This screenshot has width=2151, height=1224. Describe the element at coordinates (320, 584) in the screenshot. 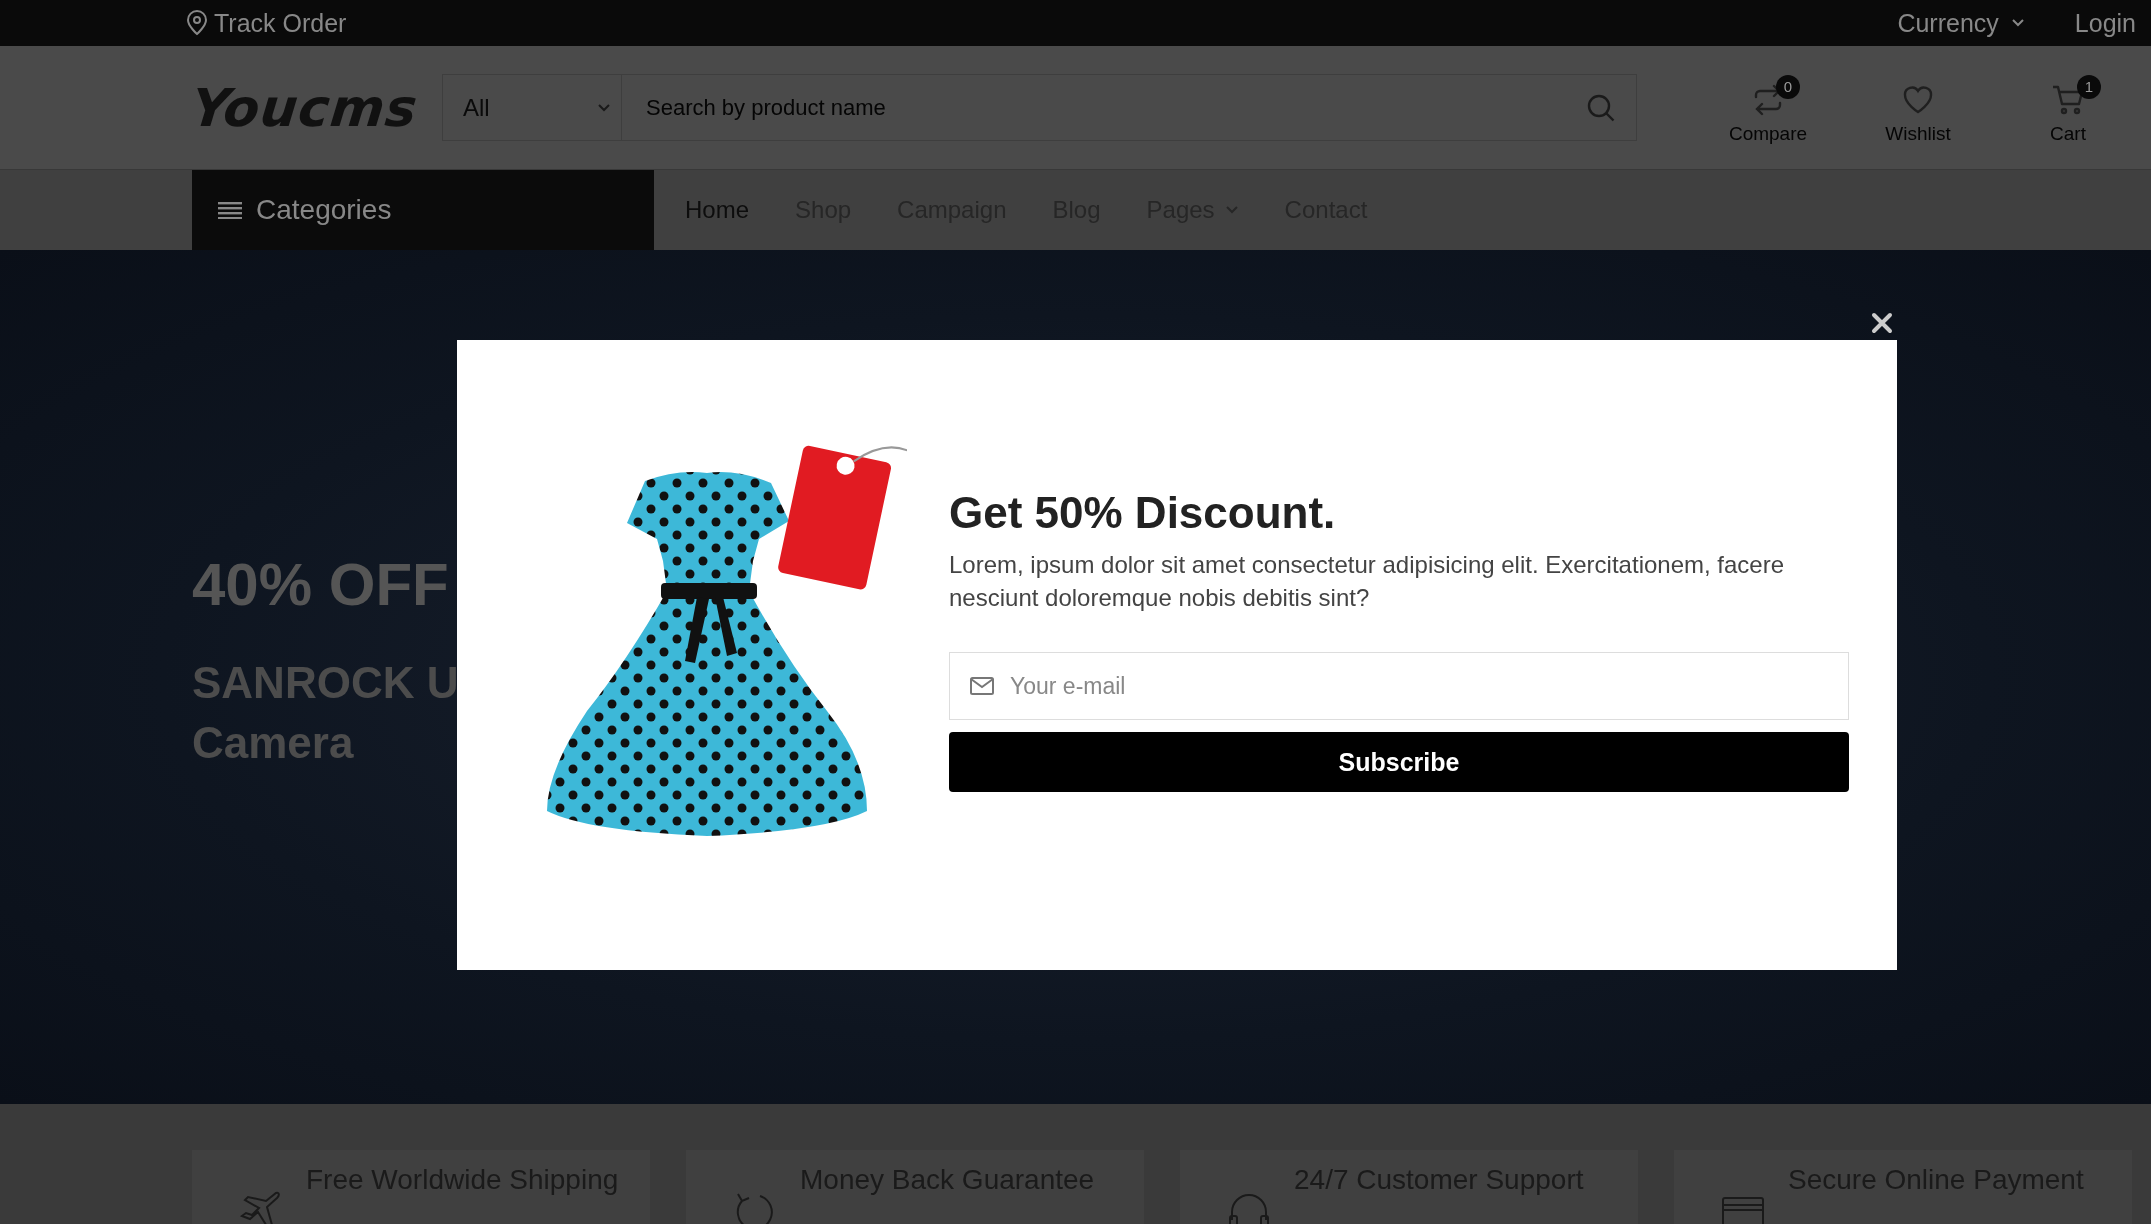

I see `hero-headline: 40% OFF` at that location.